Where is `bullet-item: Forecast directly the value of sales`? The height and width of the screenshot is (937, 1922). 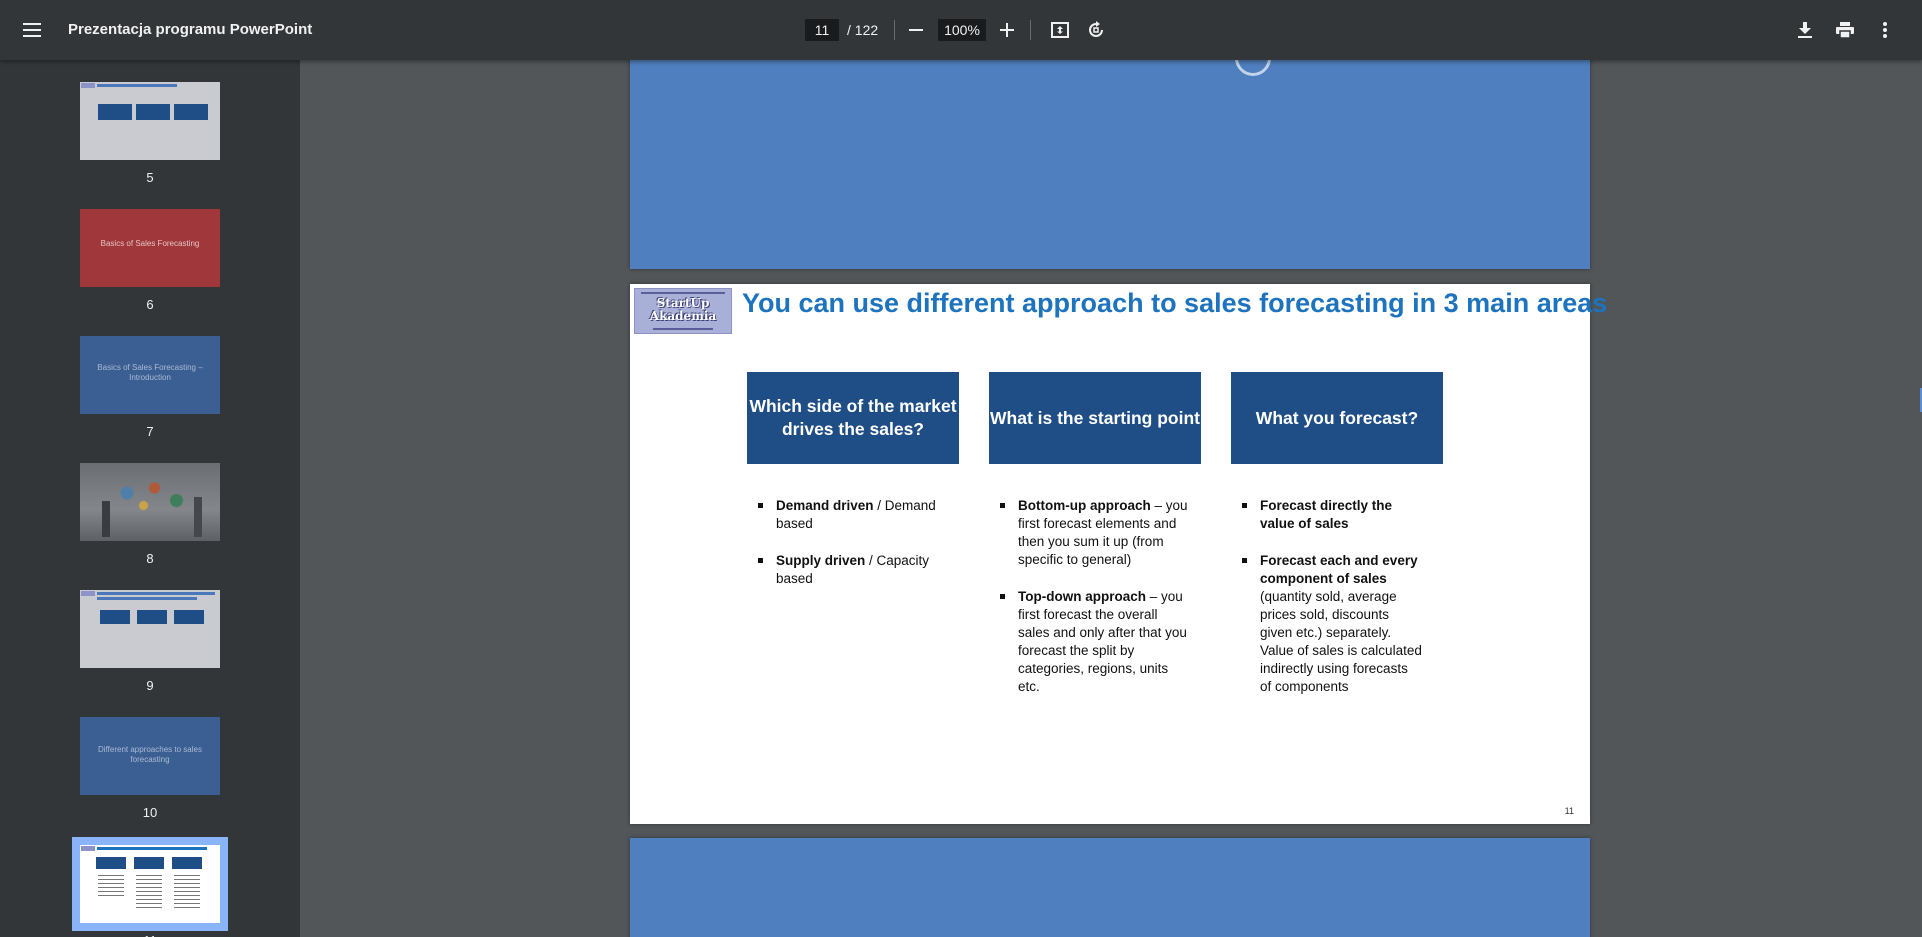 bullet-item: Forecast directly the value of sales is located at coordinates (1332, 515).